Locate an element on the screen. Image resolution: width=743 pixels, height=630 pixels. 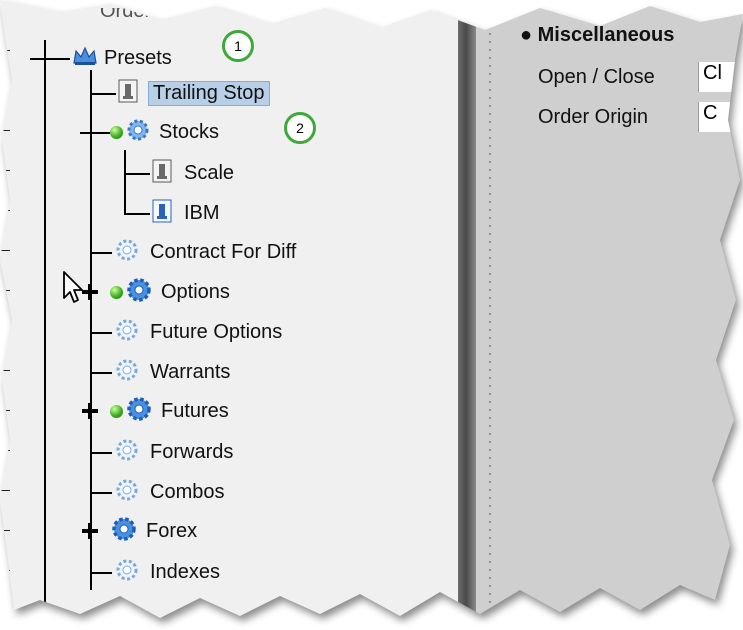
tree-node-combos: Combos is located at coordinates (169, 492).